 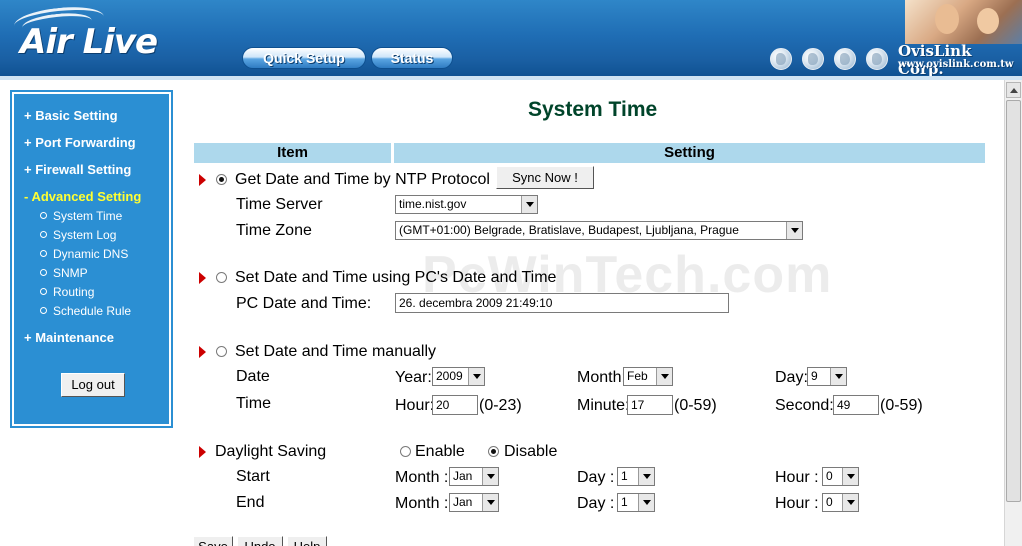 I want to click on day-label: Day:, so click(x=791, y=377).